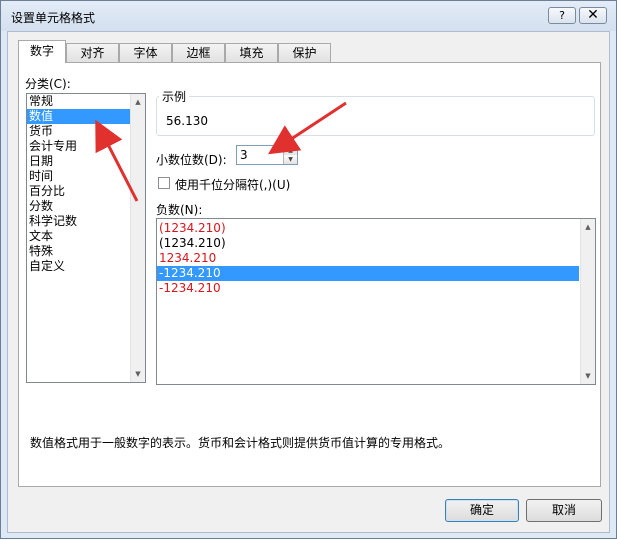 This screenshot has width=617, height=540. Describe the element at coordinates (86, 206) in the screenshot. I see `category-item-fraction: 分数` at that location.